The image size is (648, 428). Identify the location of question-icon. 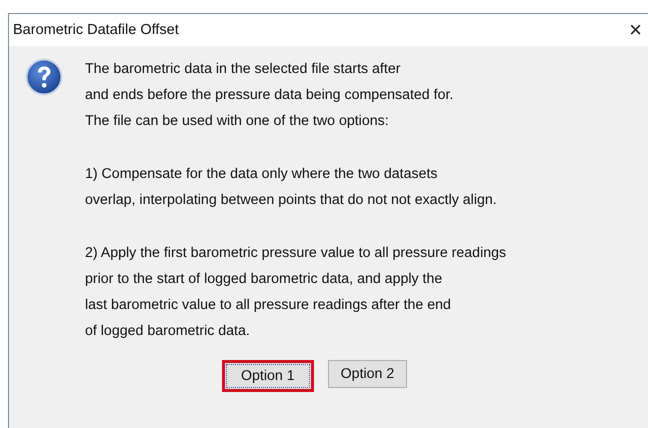
(44, 77).